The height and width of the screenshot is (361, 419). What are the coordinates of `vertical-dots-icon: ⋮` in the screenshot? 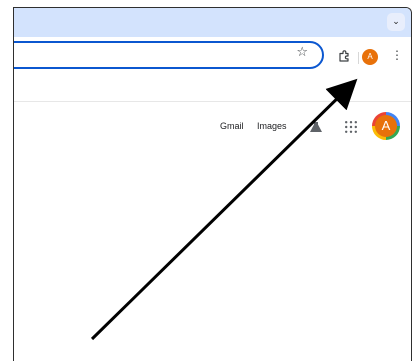 It's located at (397, 55).